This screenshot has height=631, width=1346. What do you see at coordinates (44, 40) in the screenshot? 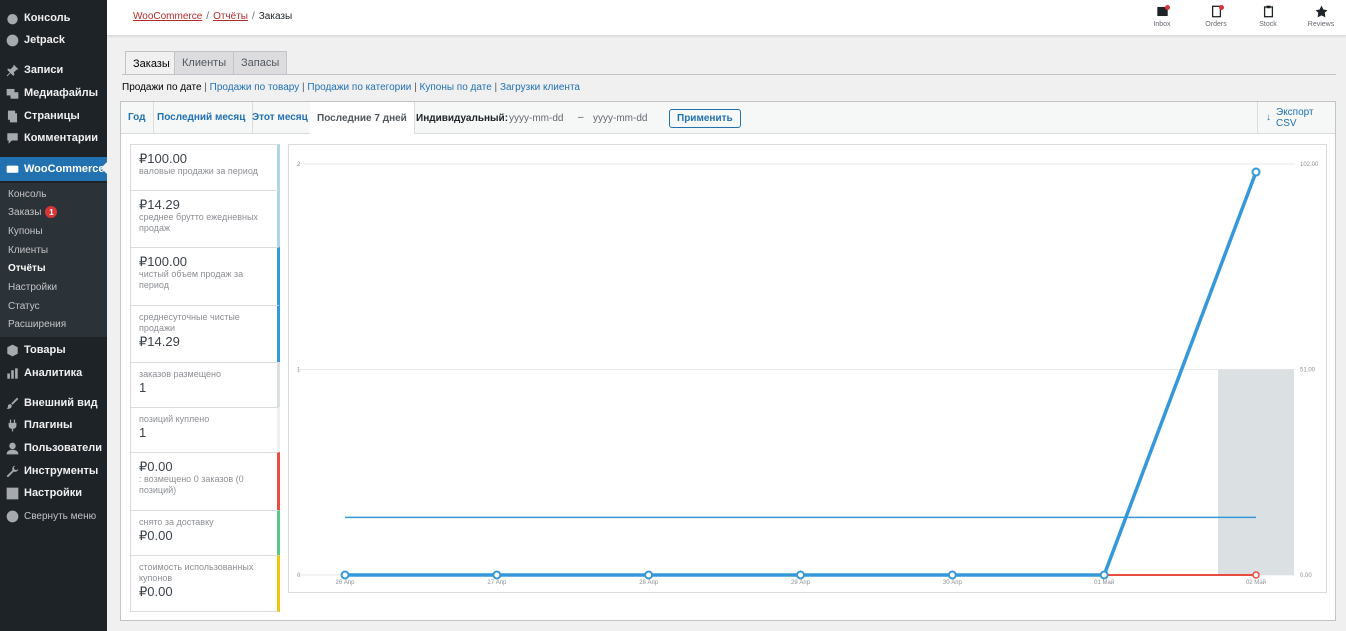
I see `menu-label: Jetpack` at bounding box center [44, 40].